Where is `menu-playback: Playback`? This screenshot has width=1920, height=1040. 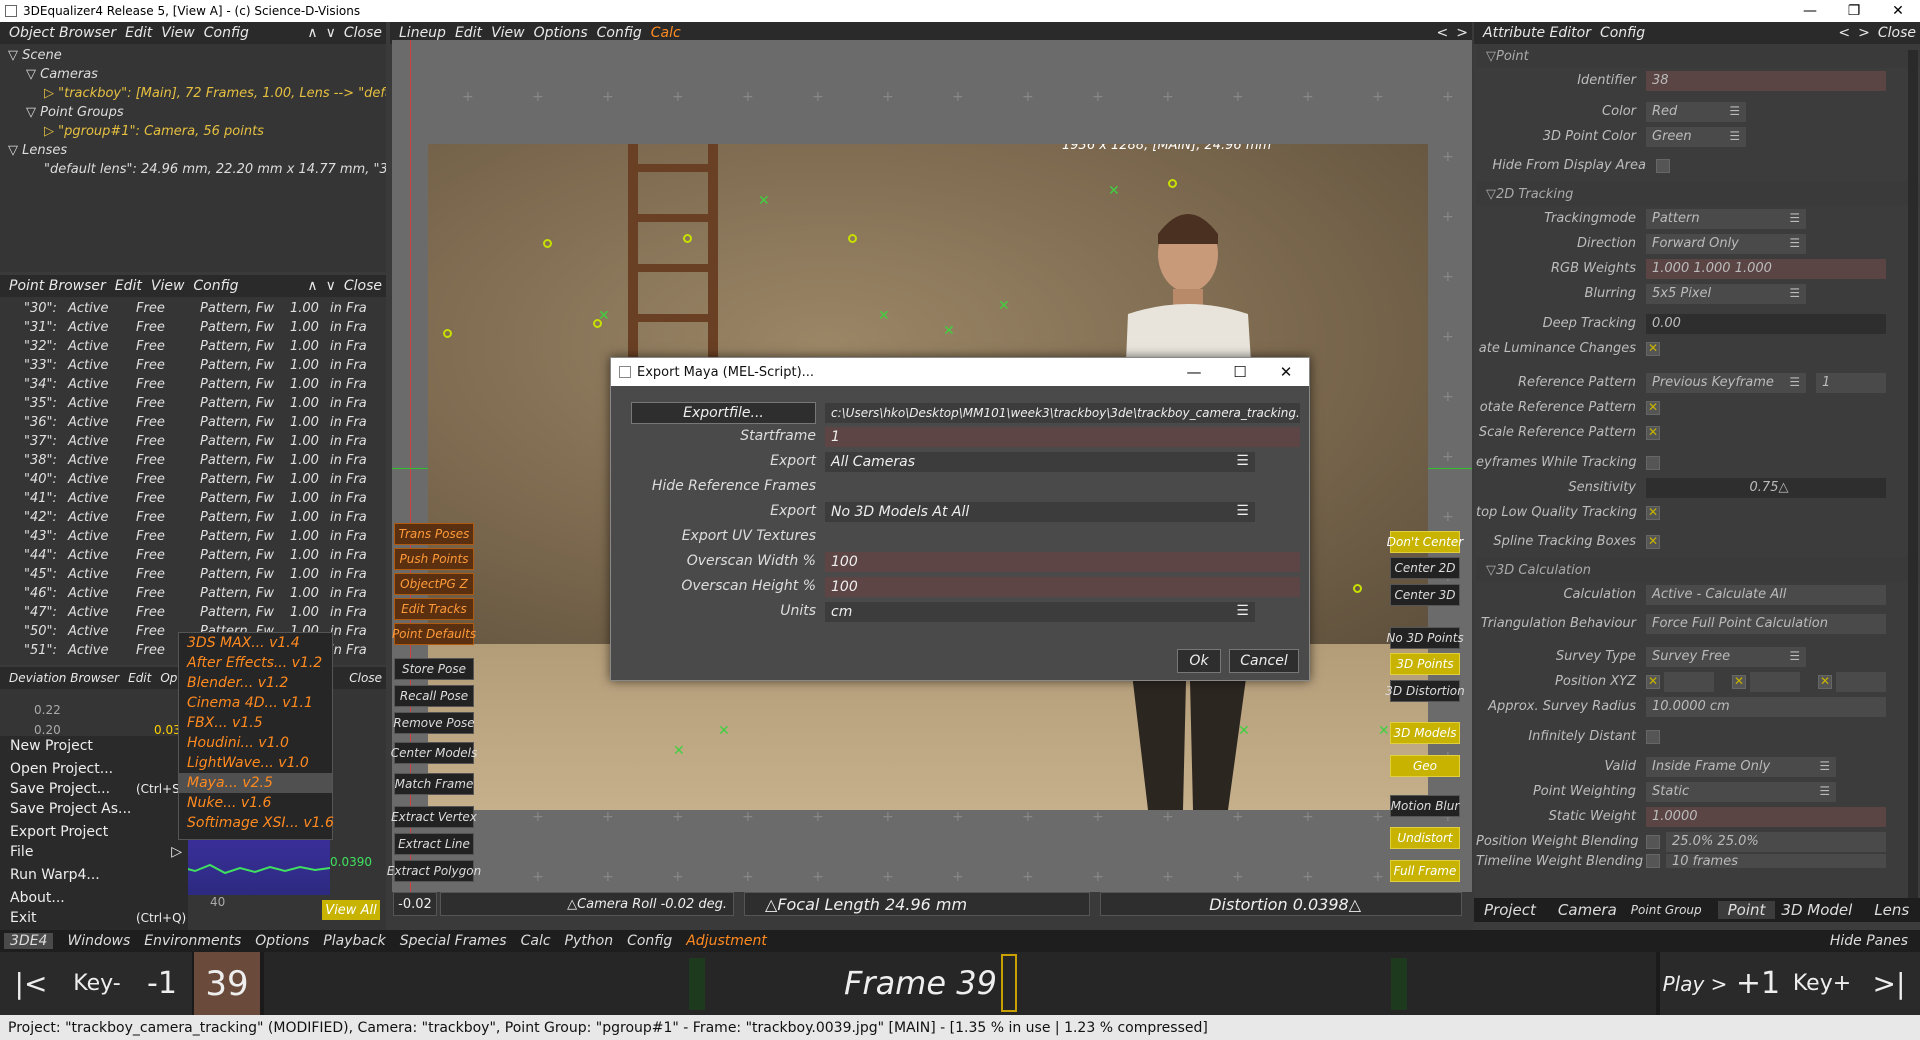
menu-playback: Playback is located at coordinates (354, 941).